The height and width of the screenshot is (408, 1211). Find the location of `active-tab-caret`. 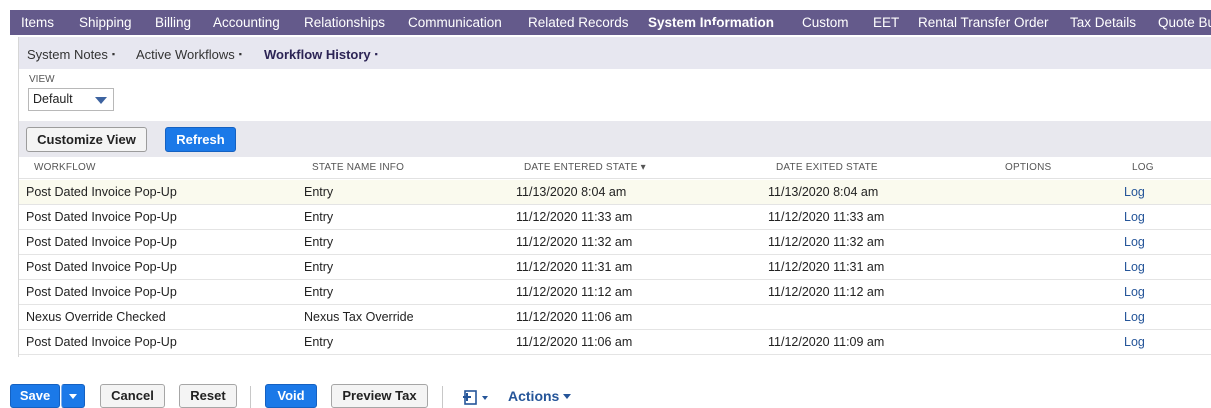

active-tab-caret is located at coordinates (713, 28).